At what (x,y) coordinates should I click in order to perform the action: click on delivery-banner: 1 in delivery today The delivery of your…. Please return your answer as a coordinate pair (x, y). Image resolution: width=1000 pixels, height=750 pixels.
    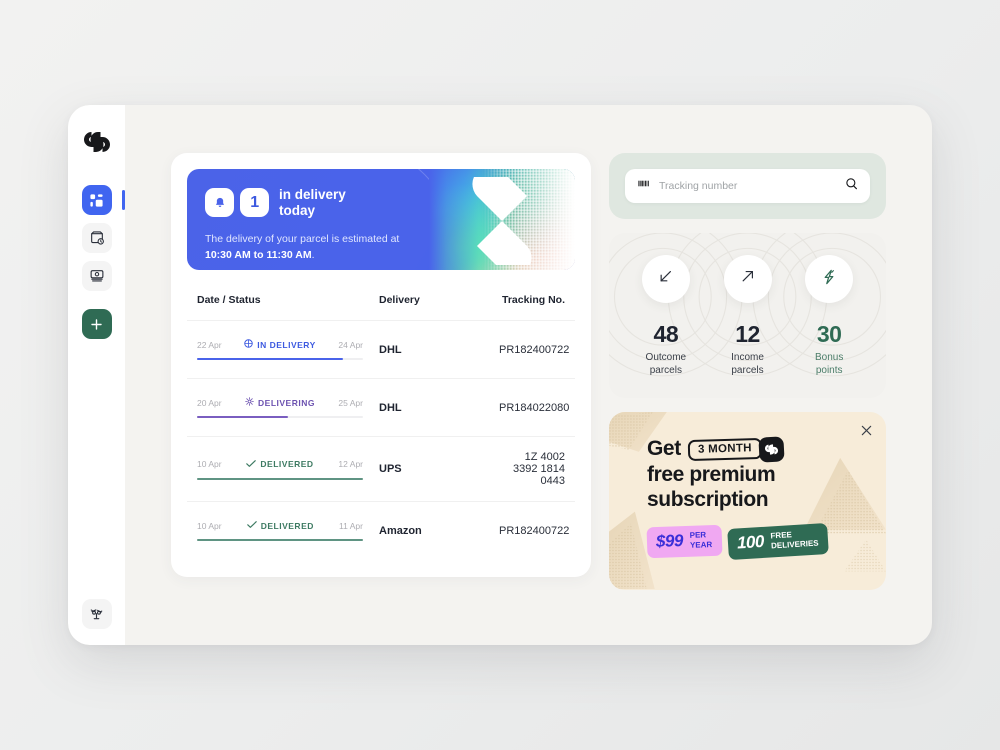
    Looking at the image, I should click on (381, 219).